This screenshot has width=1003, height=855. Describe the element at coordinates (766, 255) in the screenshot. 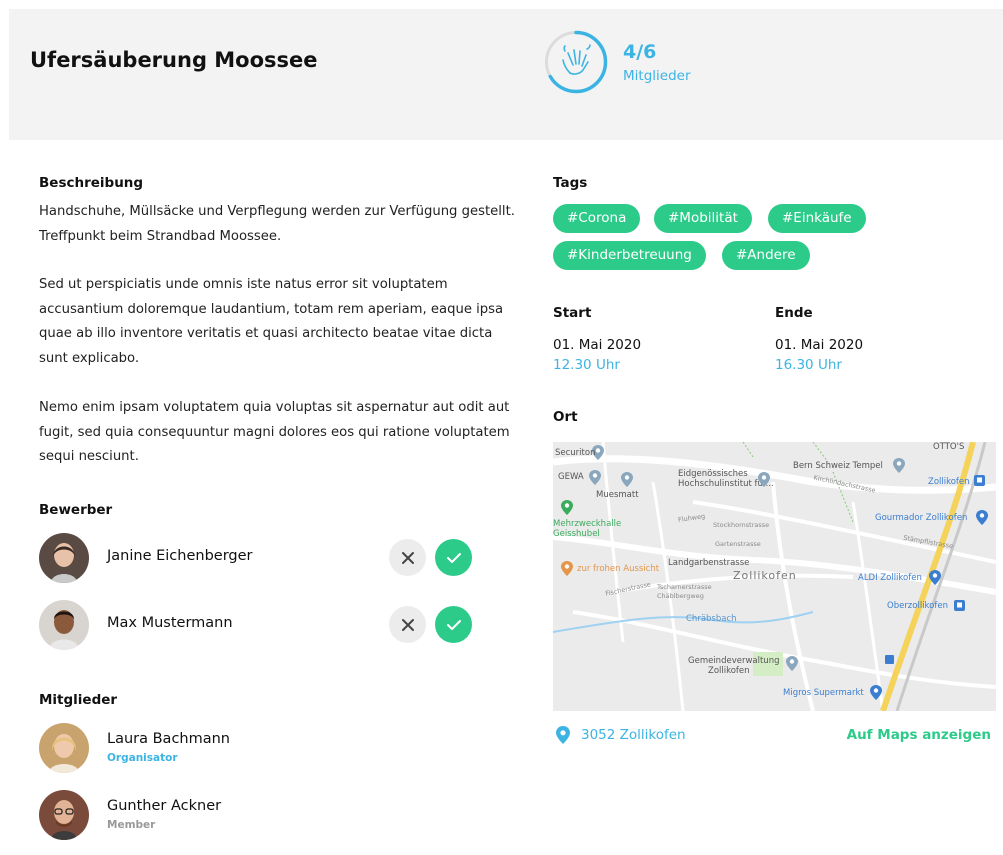

I see `tag-andere: #Andere` at that location.